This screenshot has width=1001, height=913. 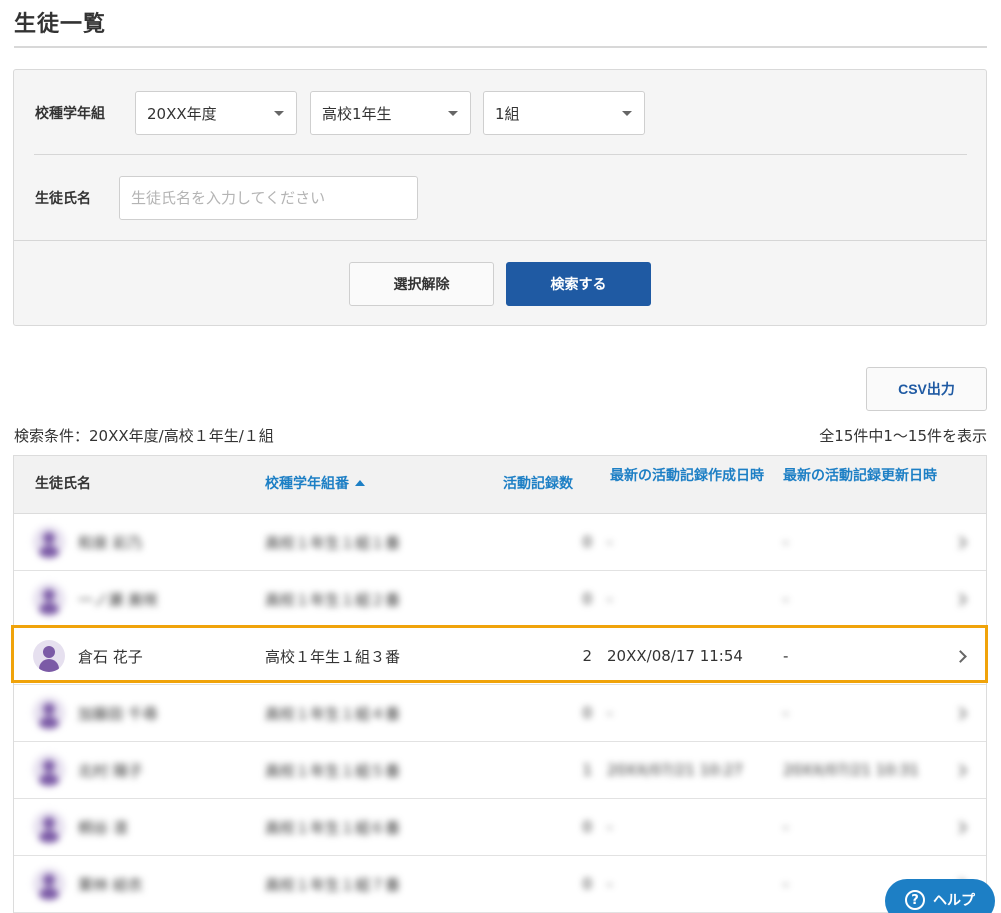 I want to click on student-name: 倉石 花子, so click(x=110, y=656).